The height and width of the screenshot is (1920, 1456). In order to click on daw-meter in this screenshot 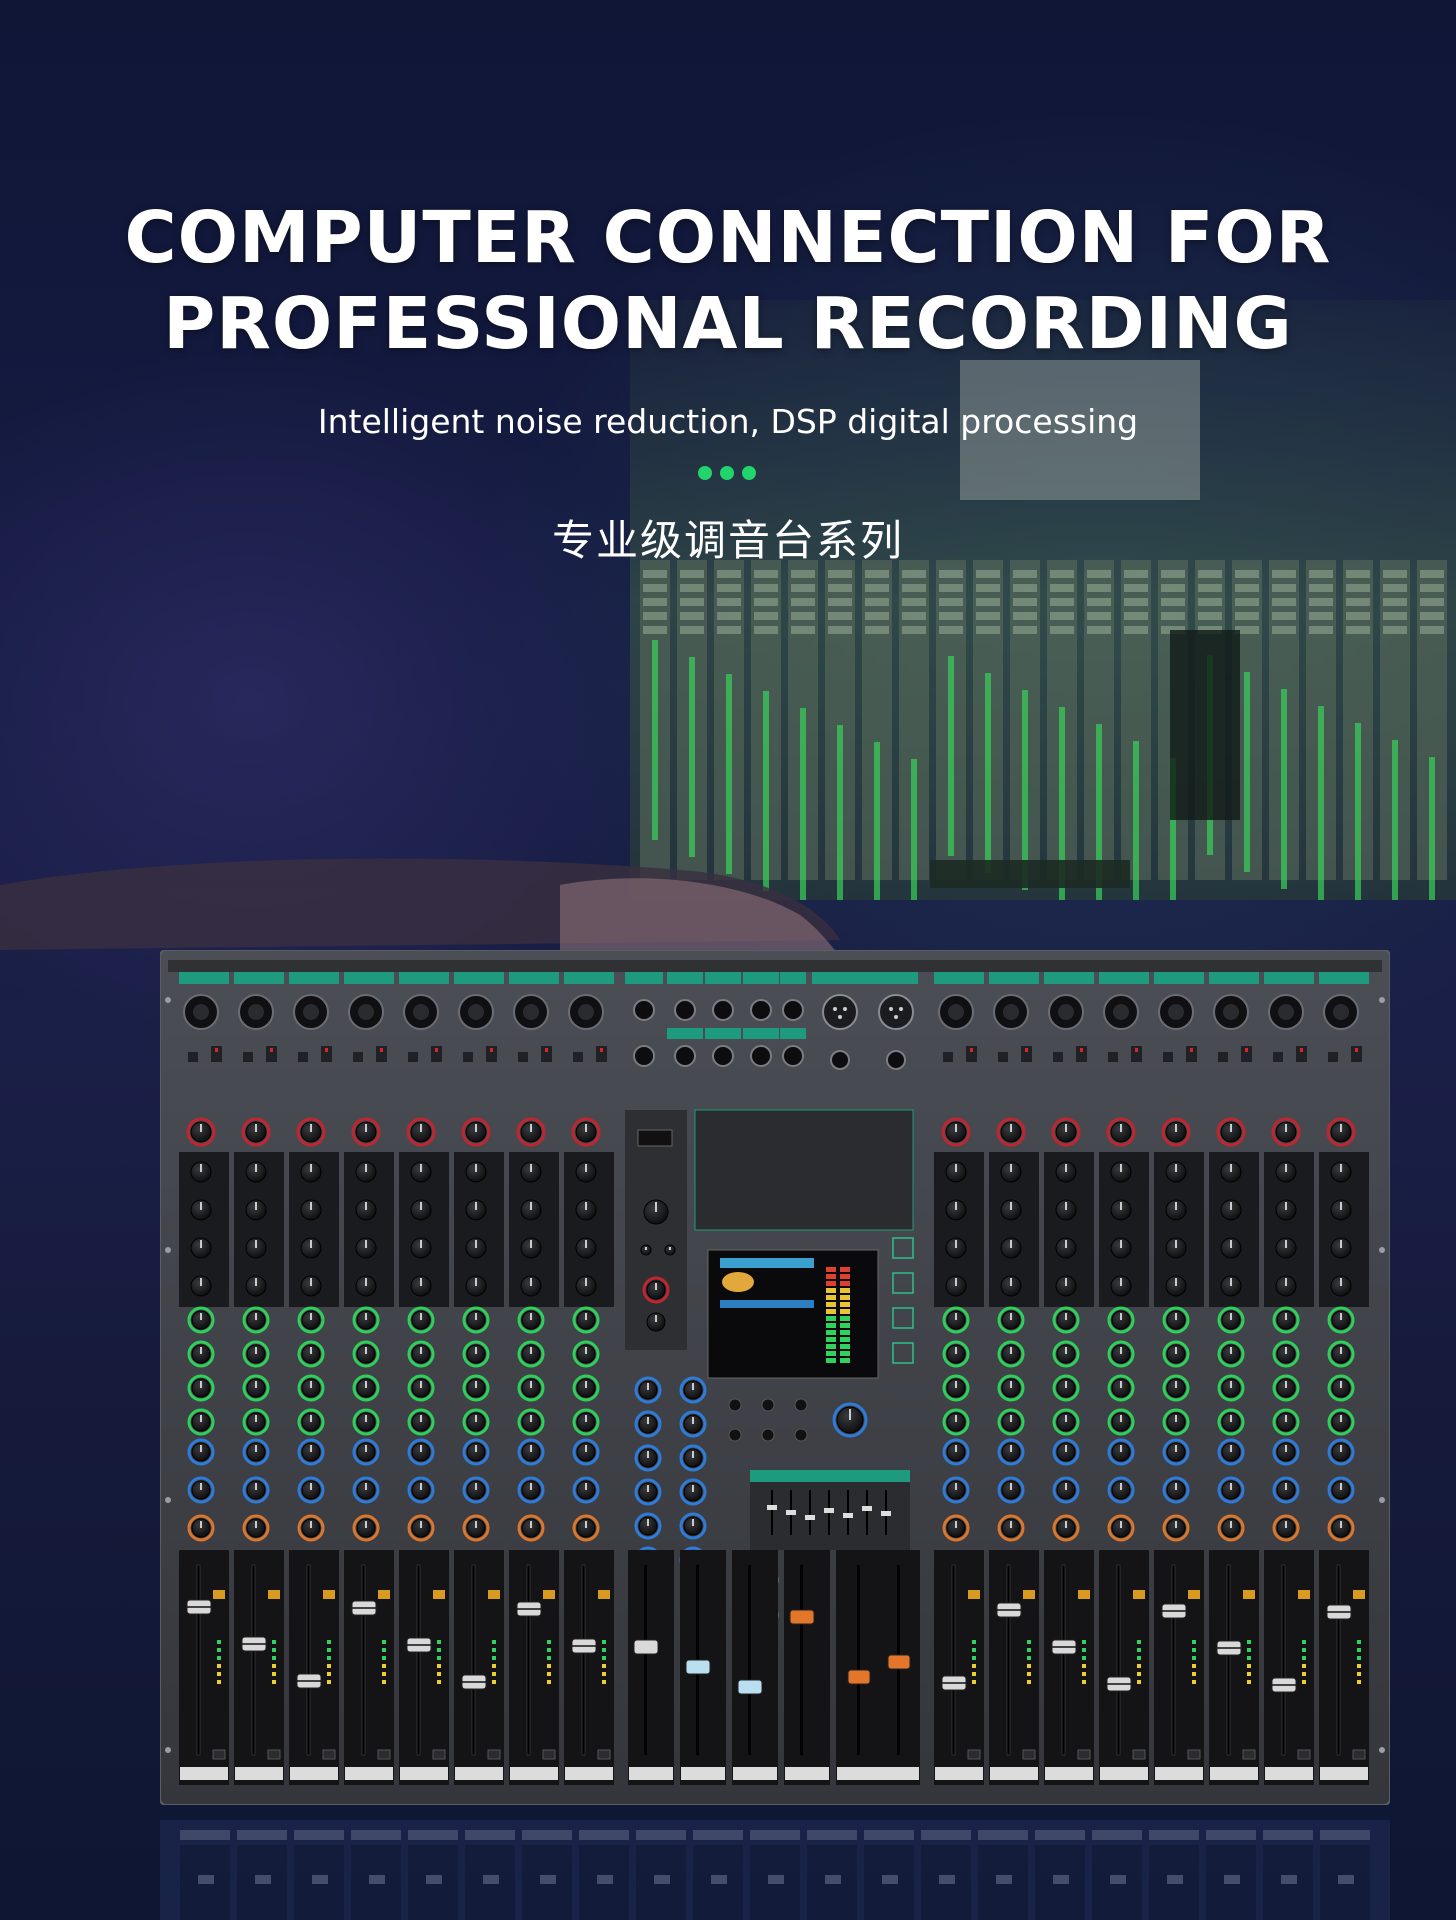, I will do `click(692, 757)`.